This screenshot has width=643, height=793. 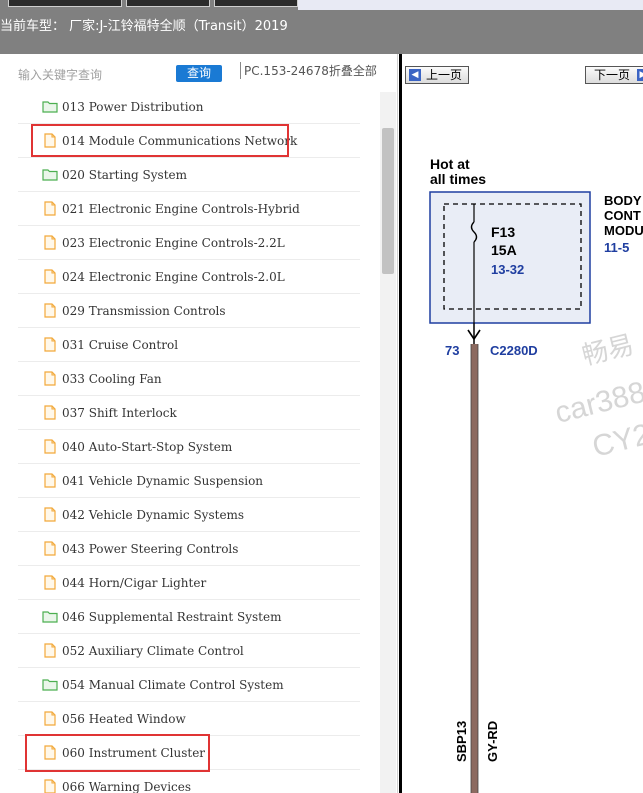 I want to click on tree-item-label: 029 Transmission Controls, so click(x=144, y=310).